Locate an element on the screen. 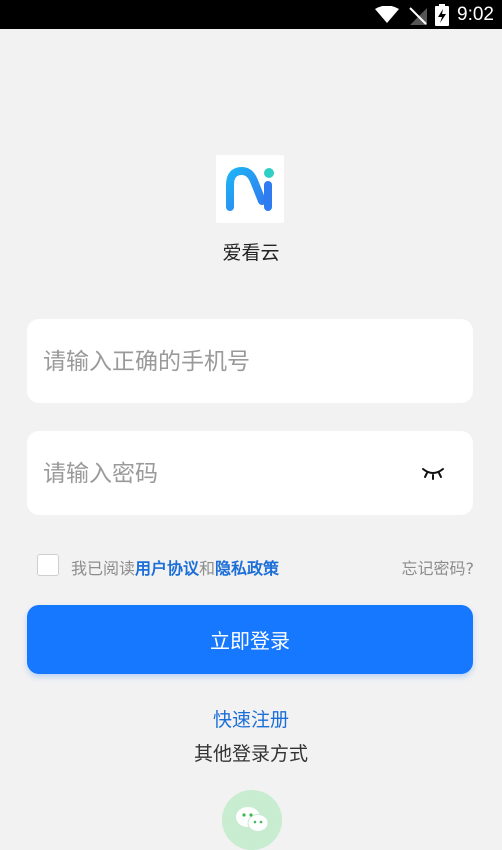  agreement-prefix: 我已阅读 is located at coordinates (103, 568).